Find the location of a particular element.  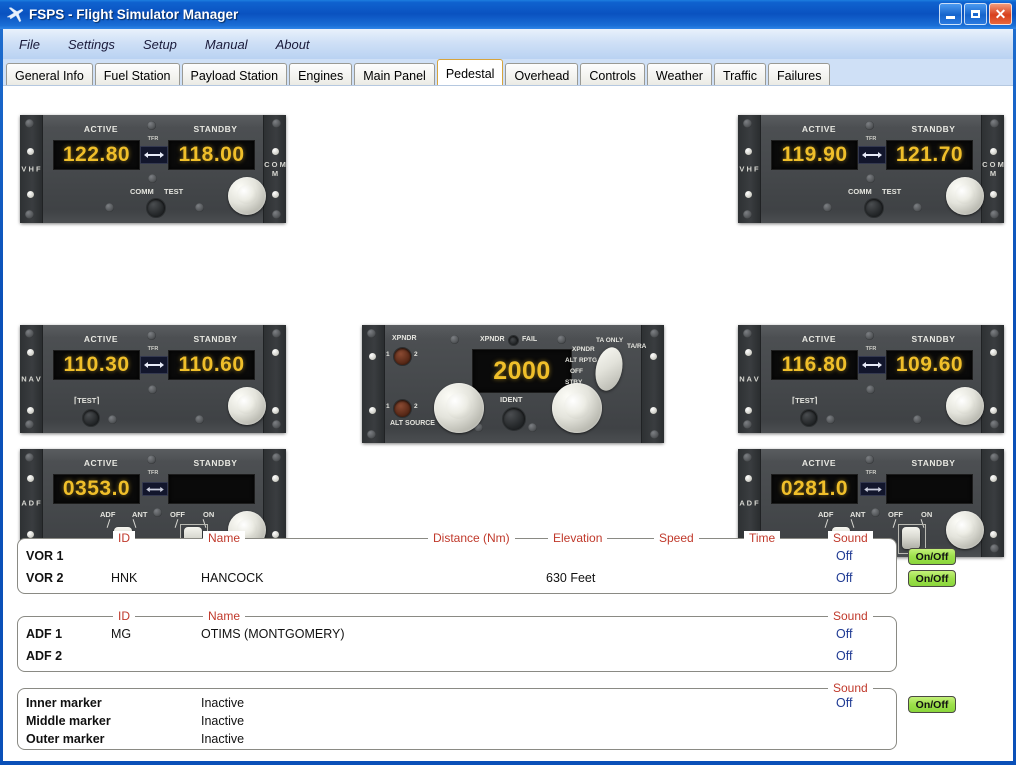

menu-item-setup: Setup is located at coordinates (160, 44).